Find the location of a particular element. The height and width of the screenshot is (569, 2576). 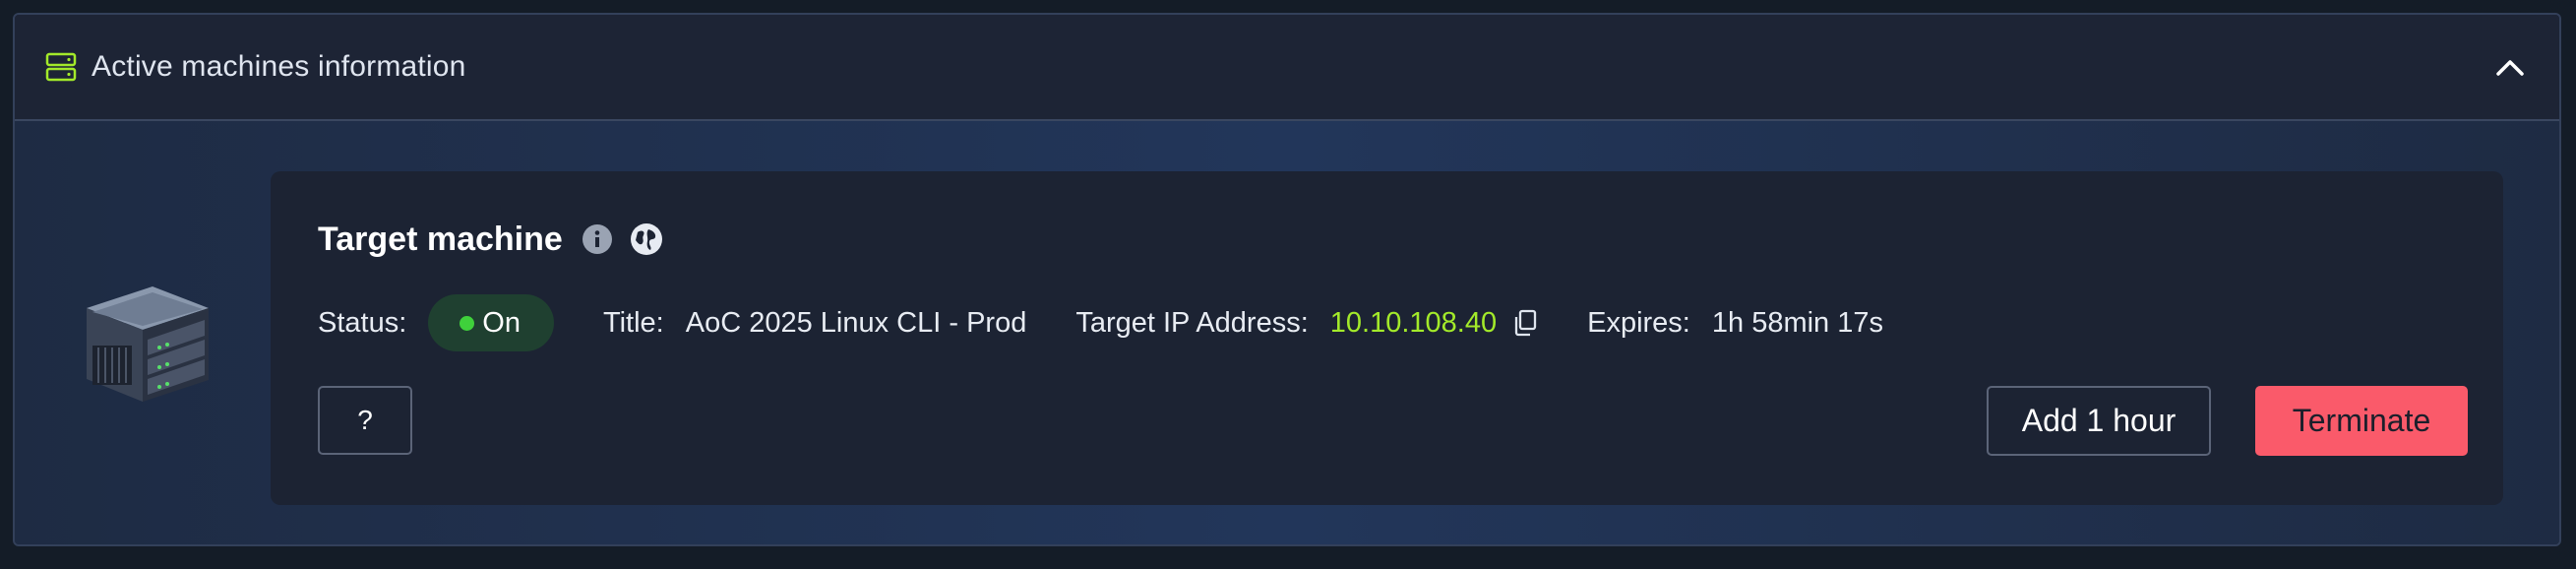

ip-label: Target IP Address: is located at coordinates (1192, 322).